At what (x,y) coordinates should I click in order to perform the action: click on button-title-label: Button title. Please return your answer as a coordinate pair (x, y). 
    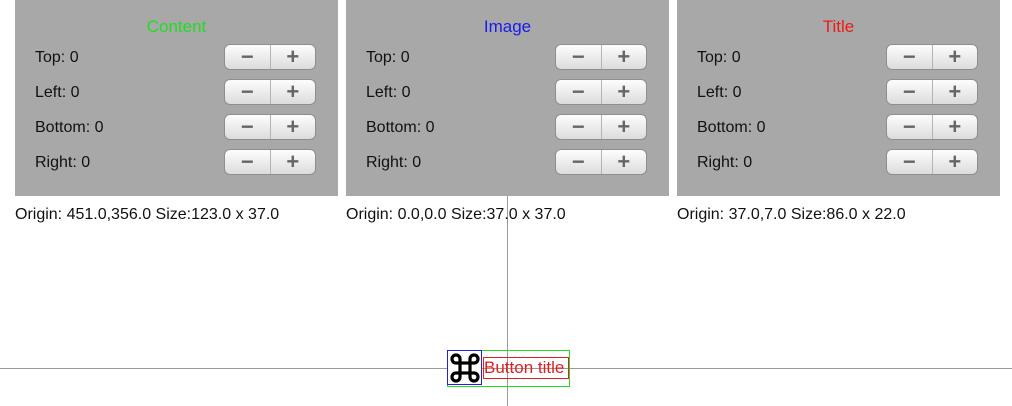
    Looking at the image, I should click on (526, 368).